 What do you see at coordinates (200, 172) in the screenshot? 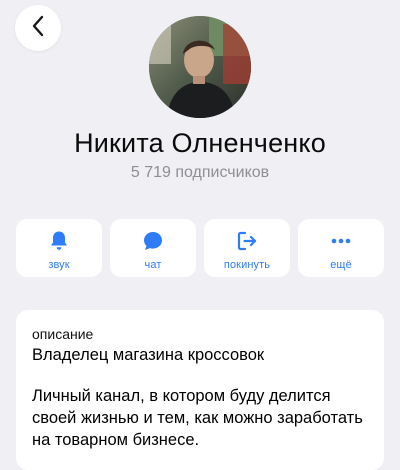
I see `subscriber-count: 5 719 подписчиков` at bounding box center [200, 172].